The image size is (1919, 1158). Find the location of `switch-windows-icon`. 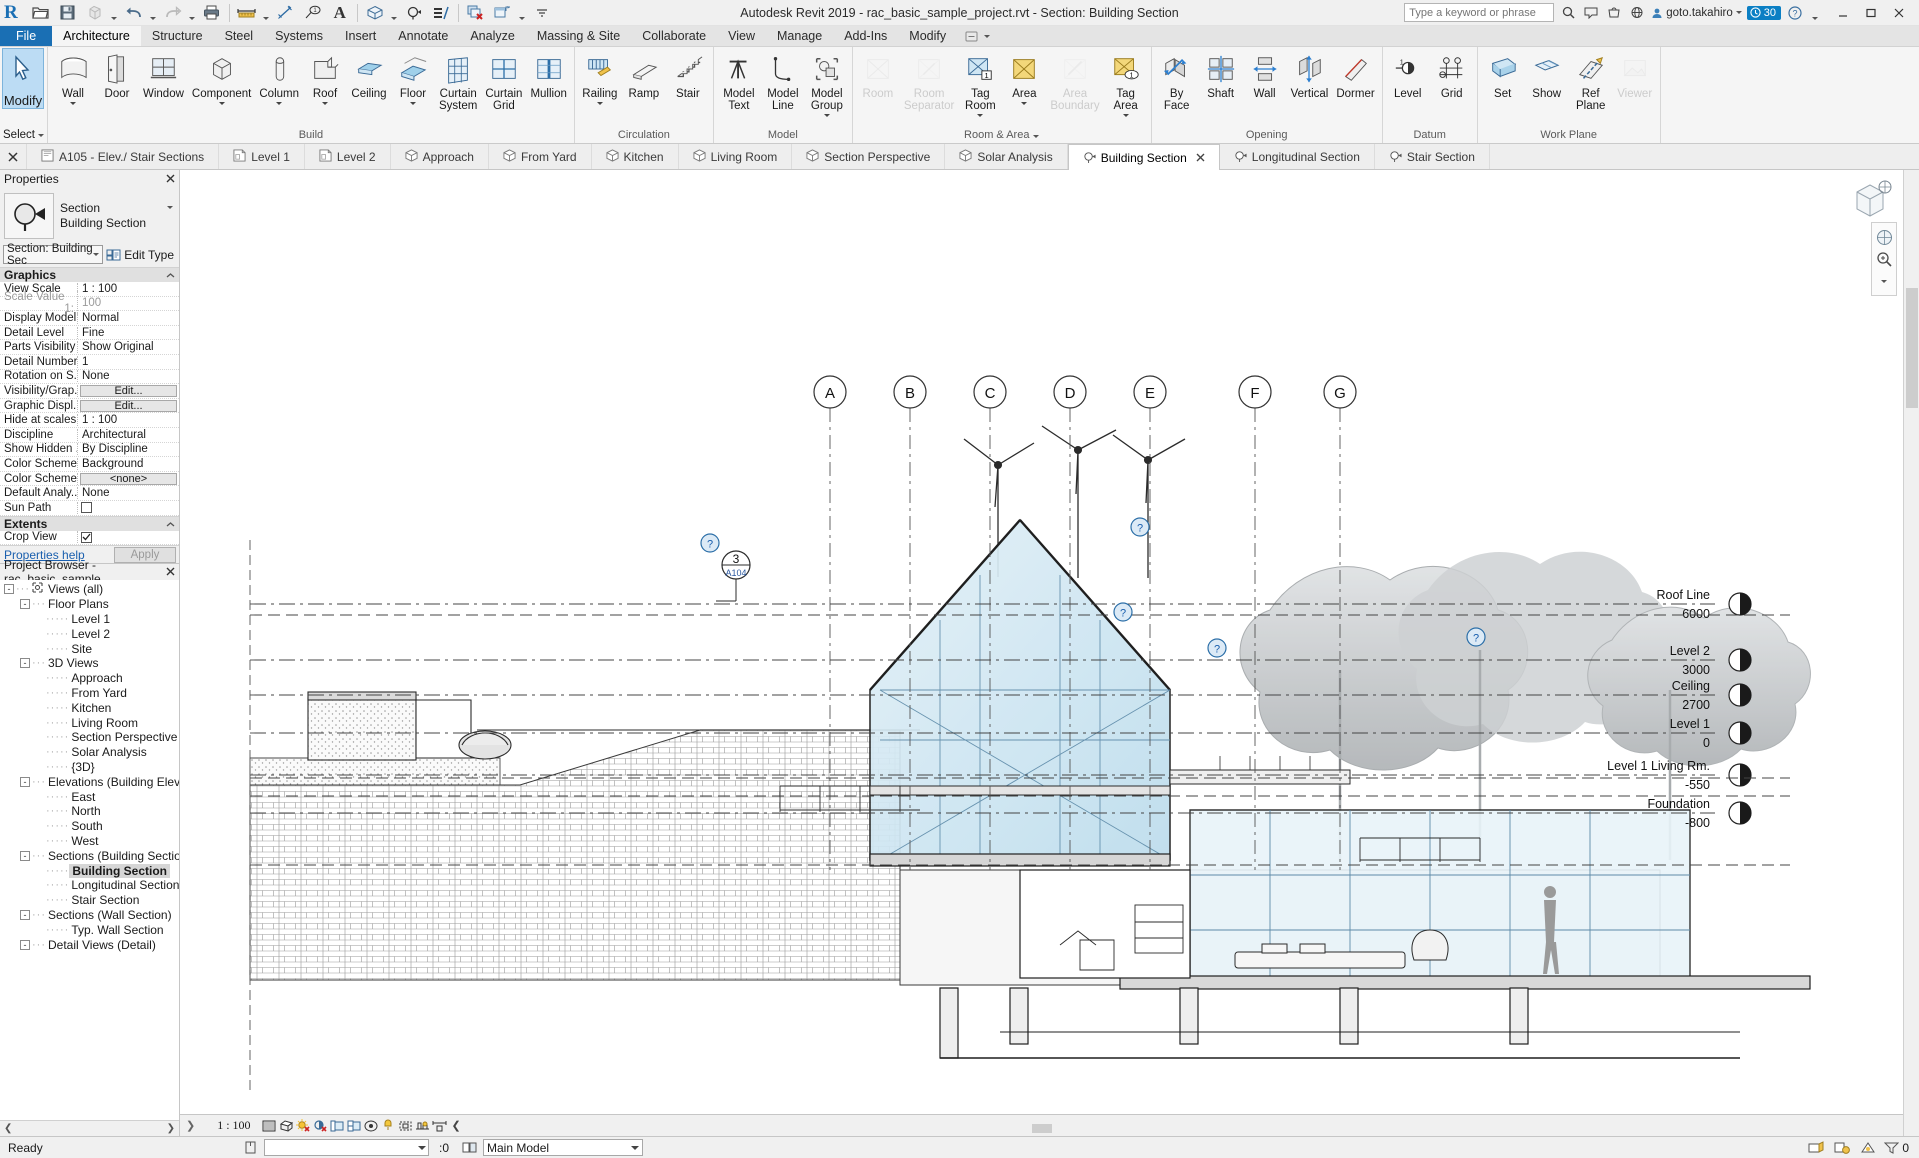

switch-windows-icon is located at coordinates (503, 13).